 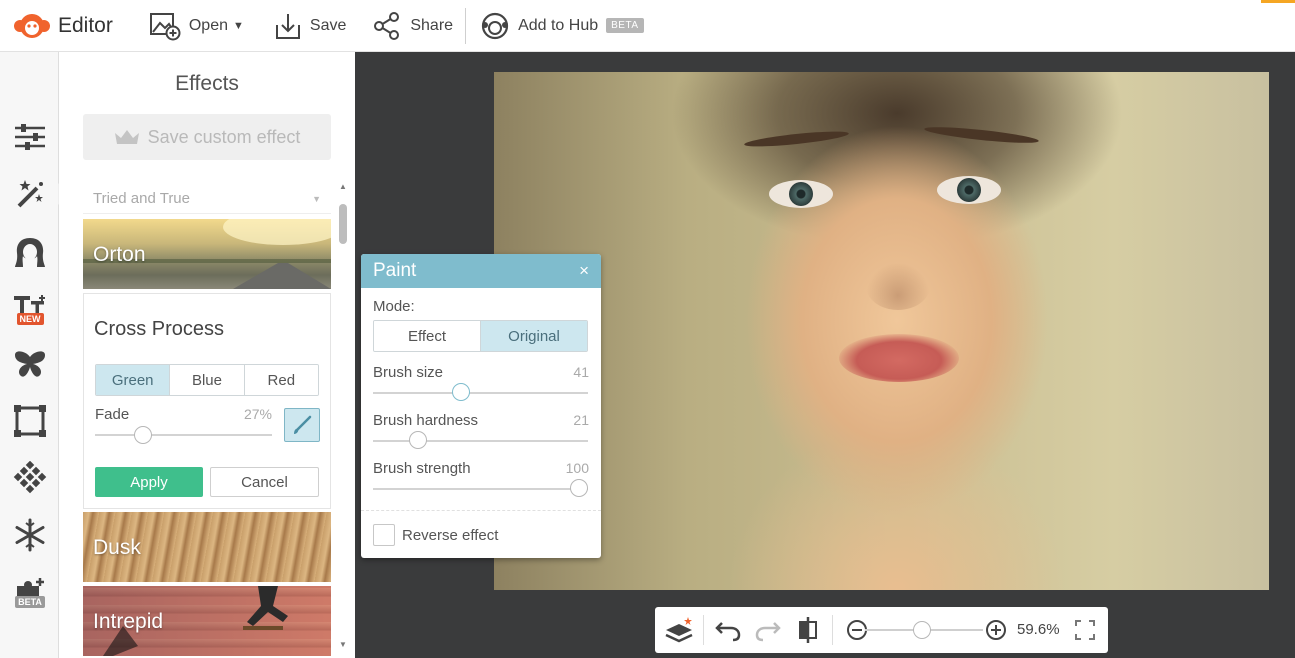 I want to click on rail-extras: BETA, so click(x=30, y=592).